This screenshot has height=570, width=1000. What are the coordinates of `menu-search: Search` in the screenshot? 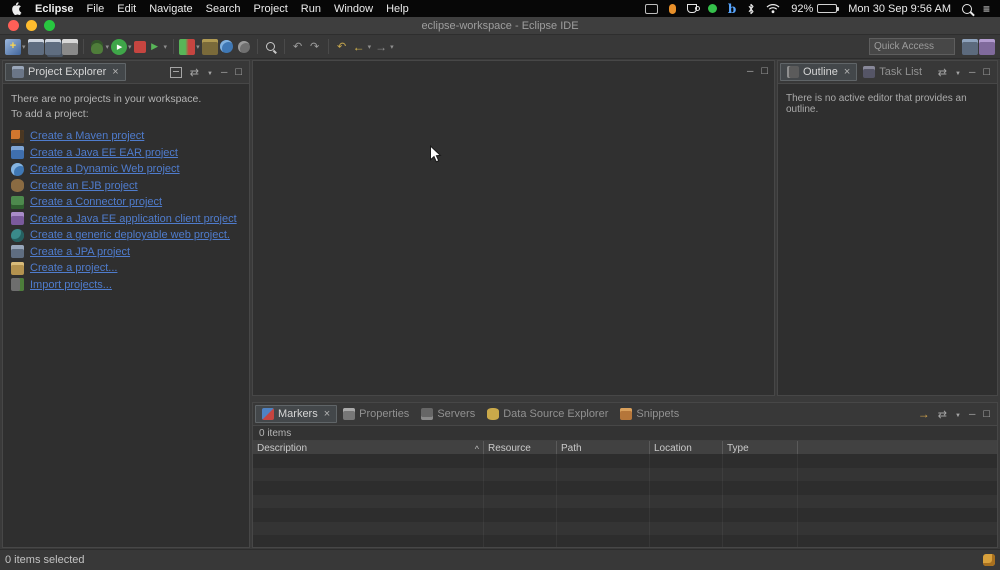 It's located at (223, 9).